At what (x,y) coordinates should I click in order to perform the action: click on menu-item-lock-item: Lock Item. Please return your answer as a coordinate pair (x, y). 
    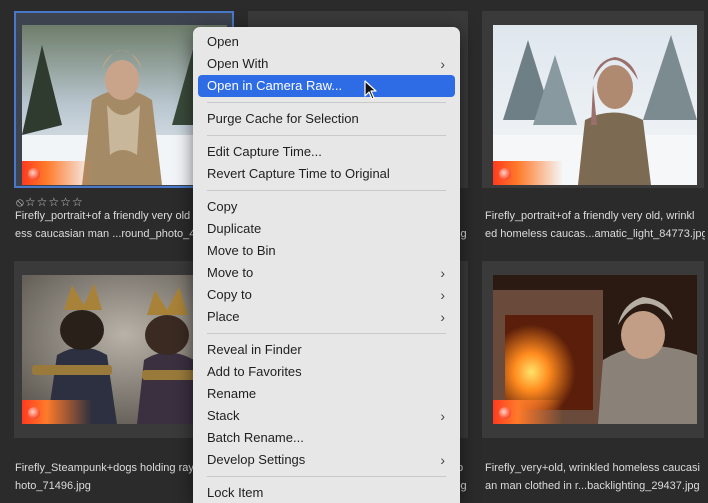
    Looking at the image, I should click on (326, 492).